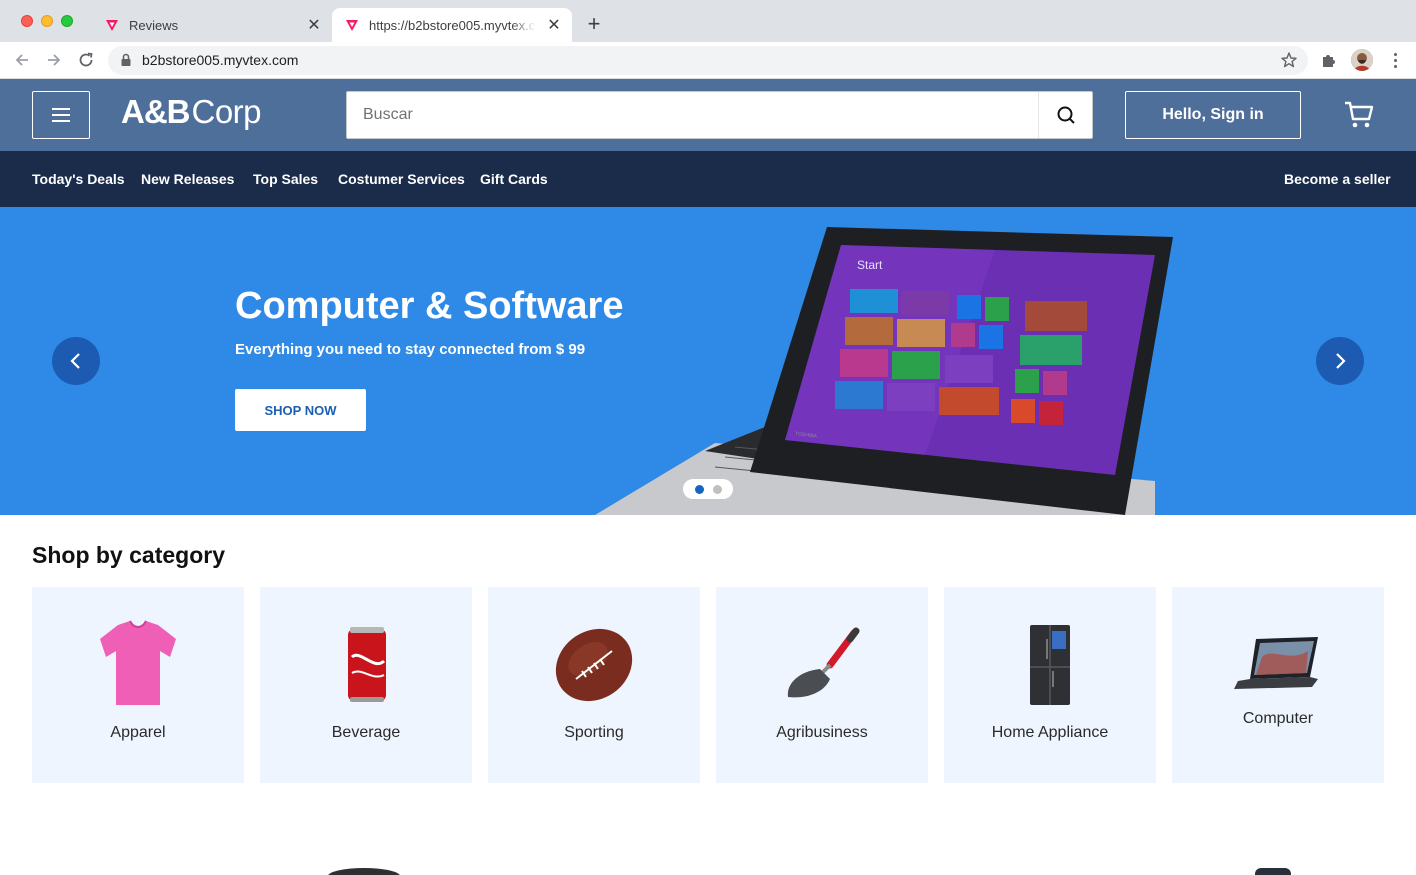  What do you see at coordinates (155, 111) in the screenshot?
I see `logo-bold-text: A&B` at bounding box center [155, 111].